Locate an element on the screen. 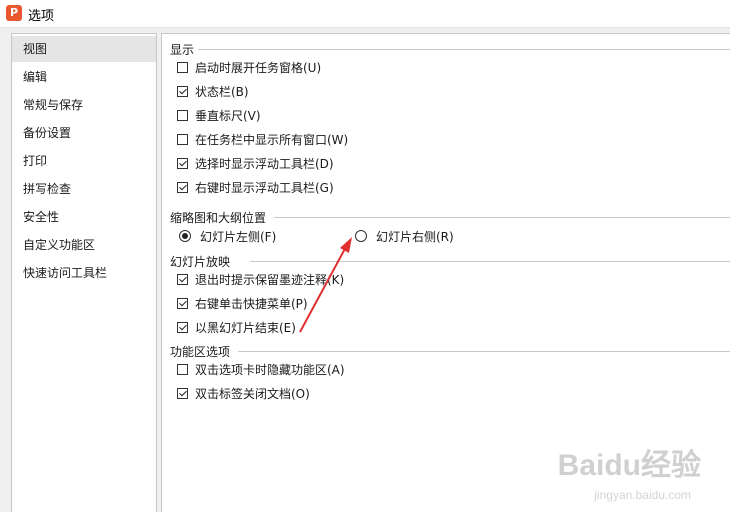 Image resolution: width=730 pixels, height=512 pixels. section-title-slideshow: 幻灯片放映 is located at coordinates (200, 262).